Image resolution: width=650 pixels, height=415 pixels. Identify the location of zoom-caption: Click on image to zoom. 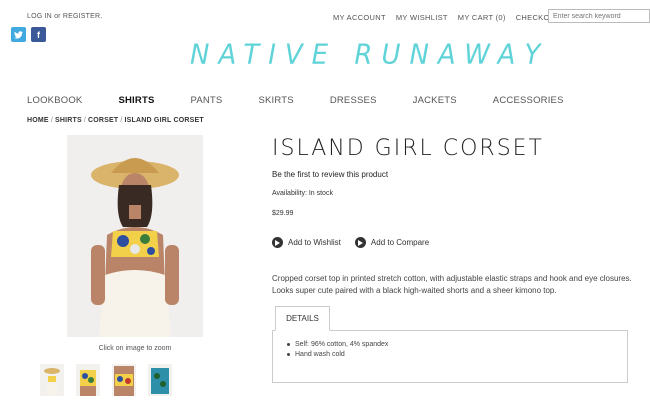
(135, 348).